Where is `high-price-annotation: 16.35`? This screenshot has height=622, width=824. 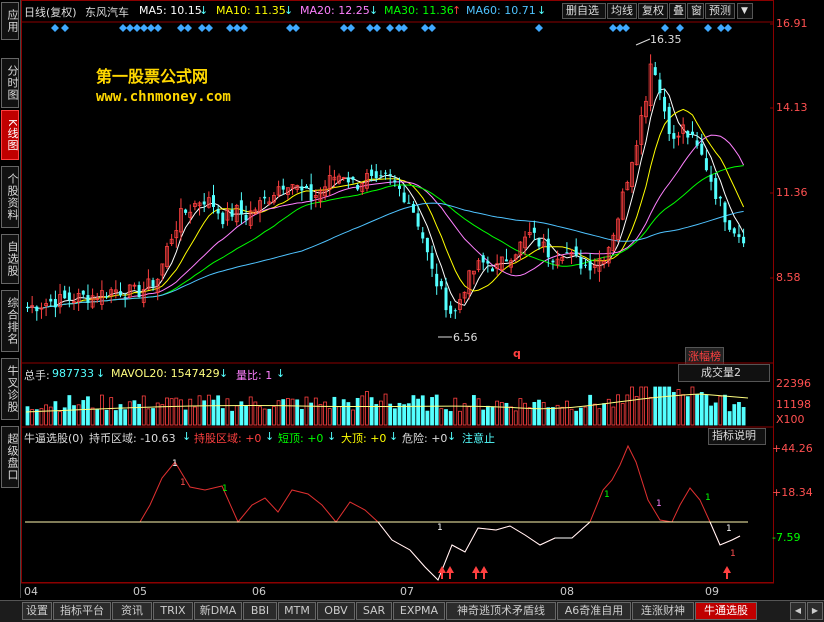
high-price-annotation: 16.35 is located at coordinates (666, 39).